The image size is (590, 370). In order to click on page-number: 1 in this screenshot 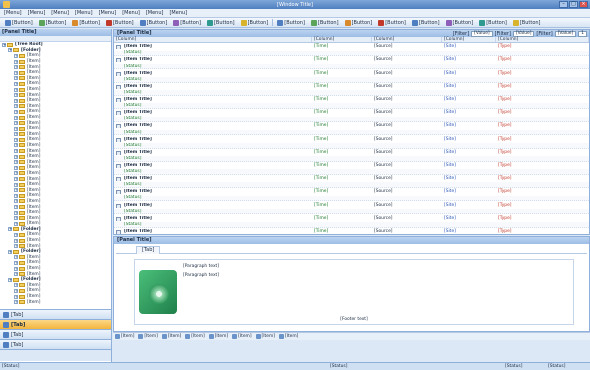, I will do `click(582, 33)`.